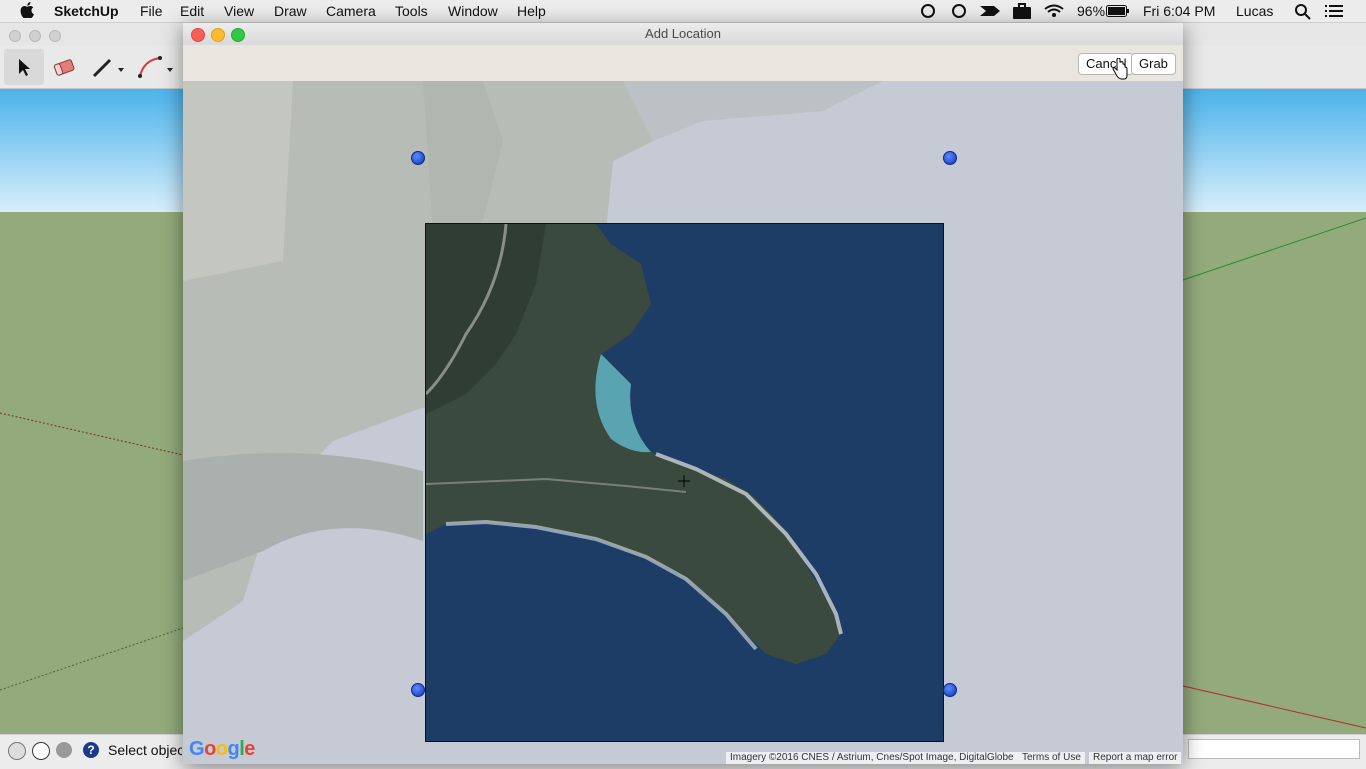  Describe the element at coordinates (86, 11) in the screenshot. I see `app-menu: SketchUp` at that location.